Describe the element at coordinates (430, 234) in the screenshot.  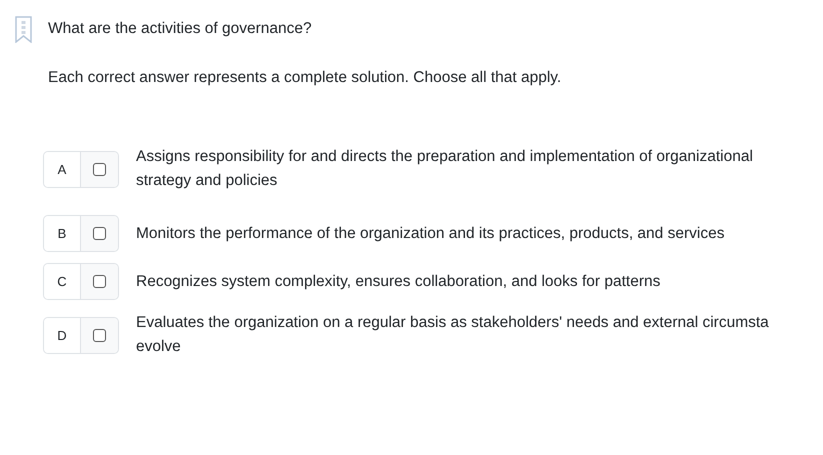
I see `option-text: Monitors the performance of the organization and its practices, products, and services` at that location.